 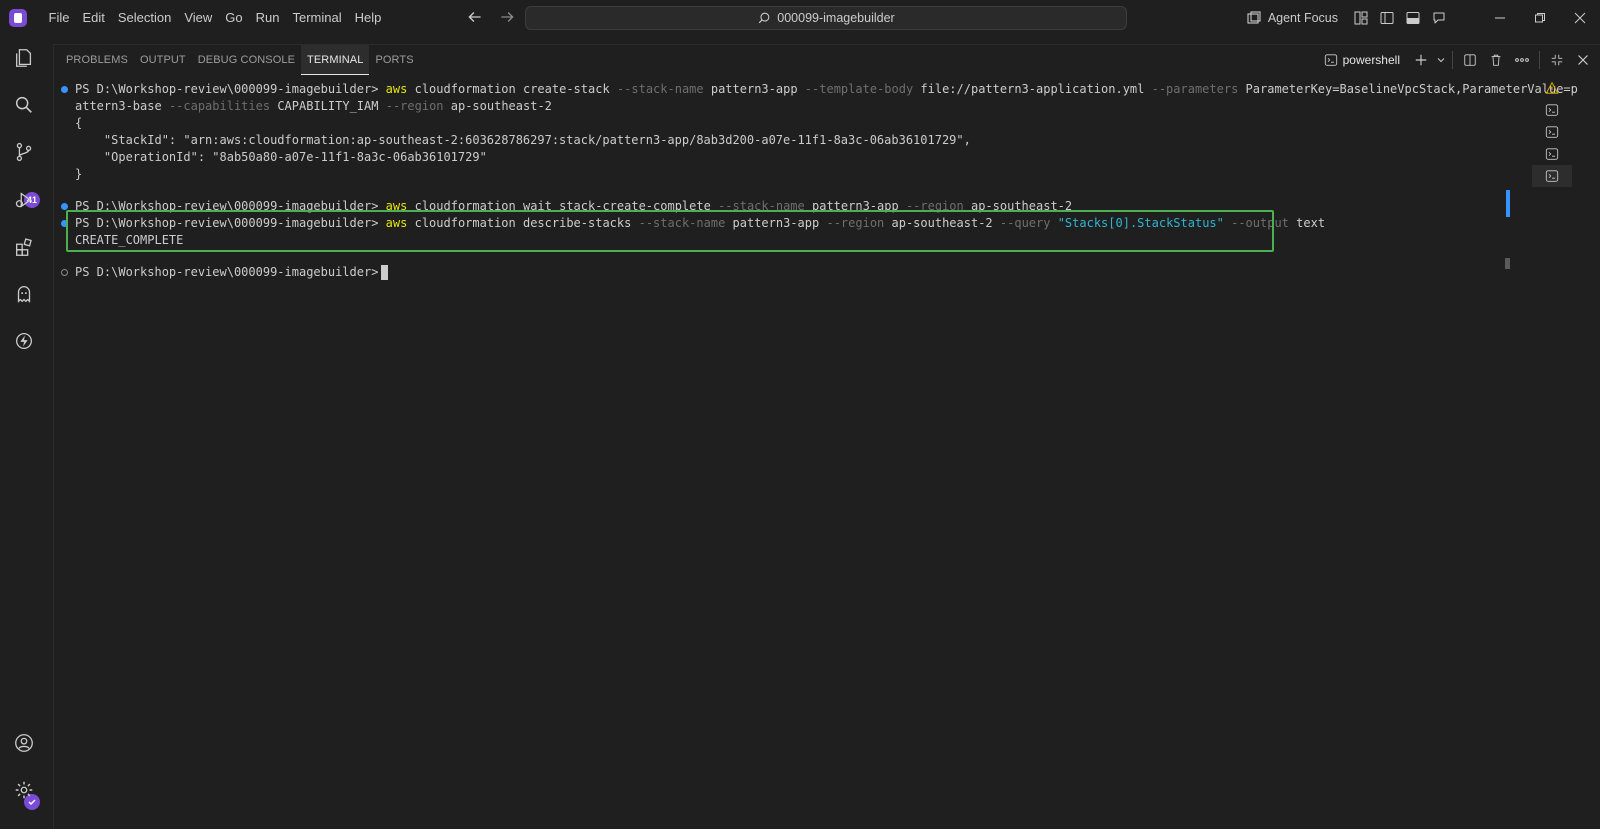 What do you see at coordinates (1470, 60) in the screenshot?
I see `split-terminal-icon` at bounding box center [1470, 60].